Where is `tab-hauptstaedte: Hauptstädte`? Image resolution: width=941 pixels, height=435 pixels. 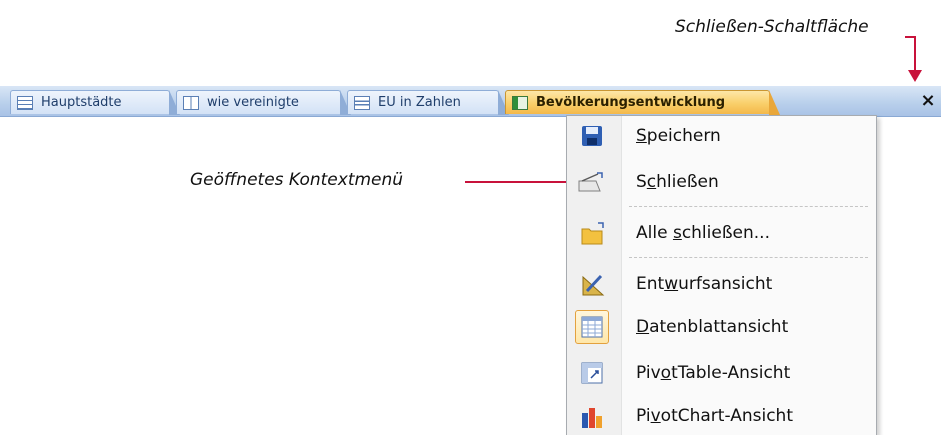 tab-hauptstaedte: Hauptstädte is located at coordinates (95, 102).